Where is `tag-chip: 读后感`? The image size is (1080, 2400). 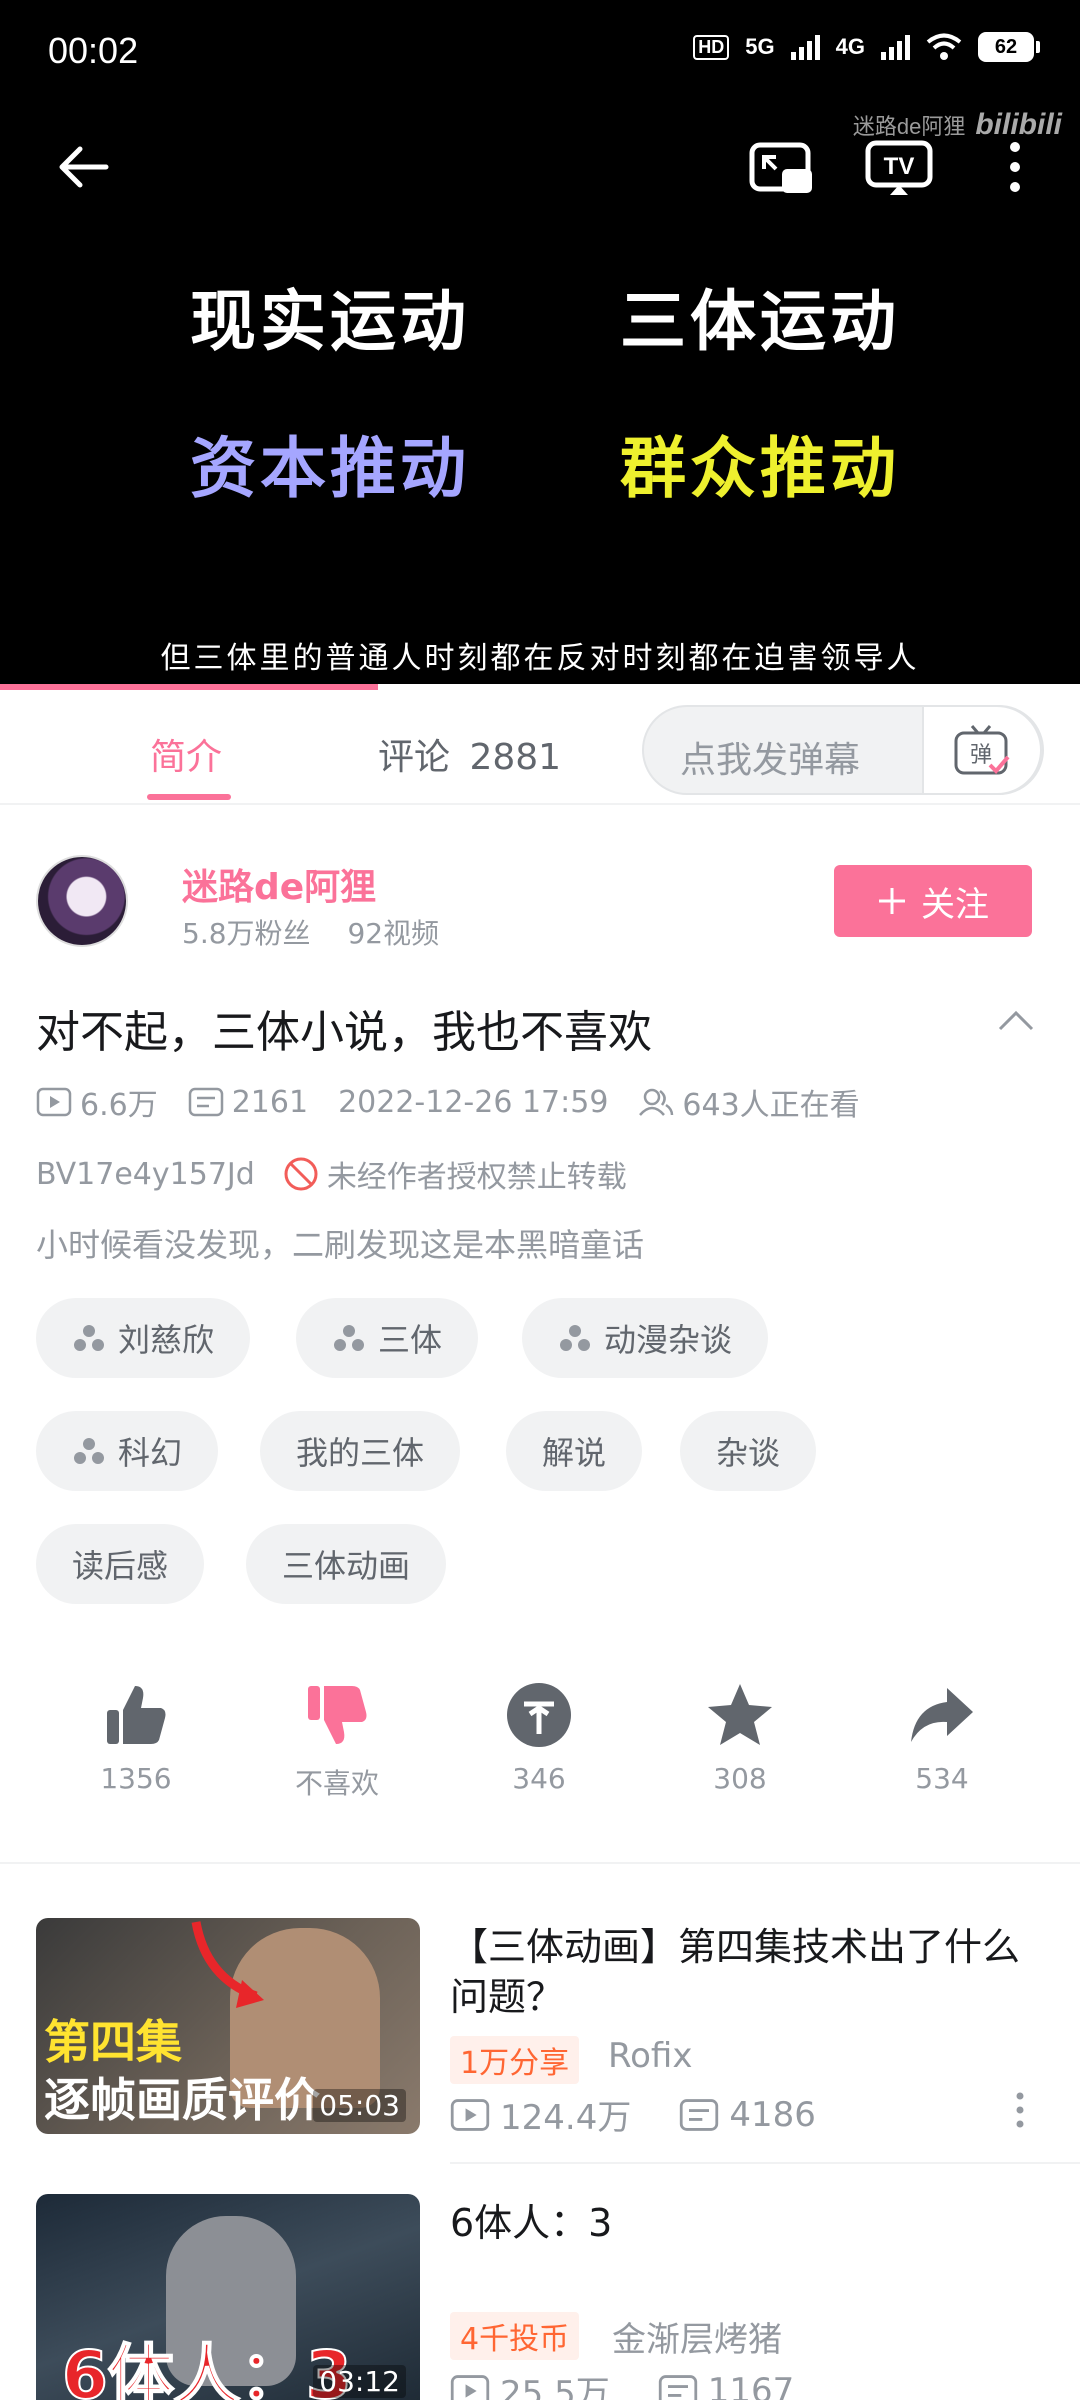
tag-chip: 读后感 is located at coordinates (120, 1564).